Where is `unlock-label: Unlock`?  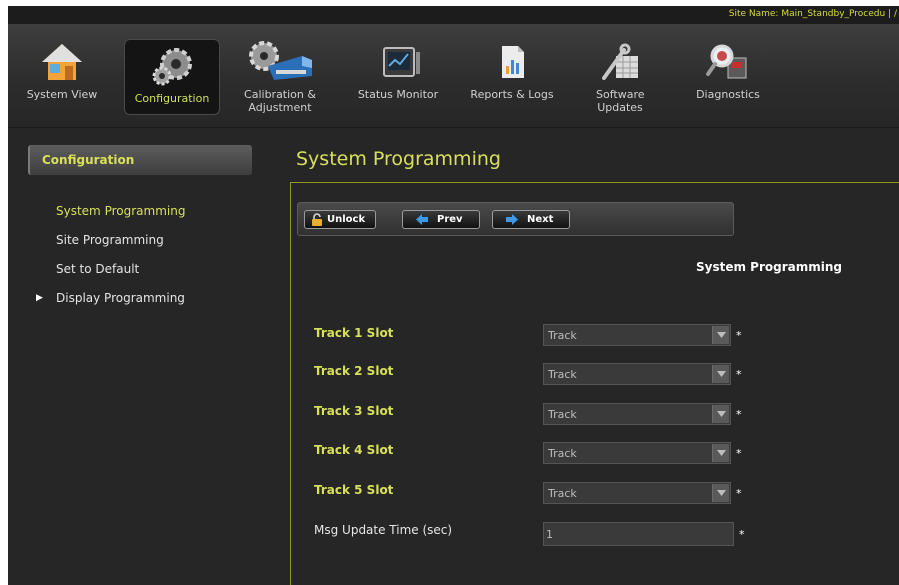 unlock-label: Unlock is located at coordinates (346, 219).